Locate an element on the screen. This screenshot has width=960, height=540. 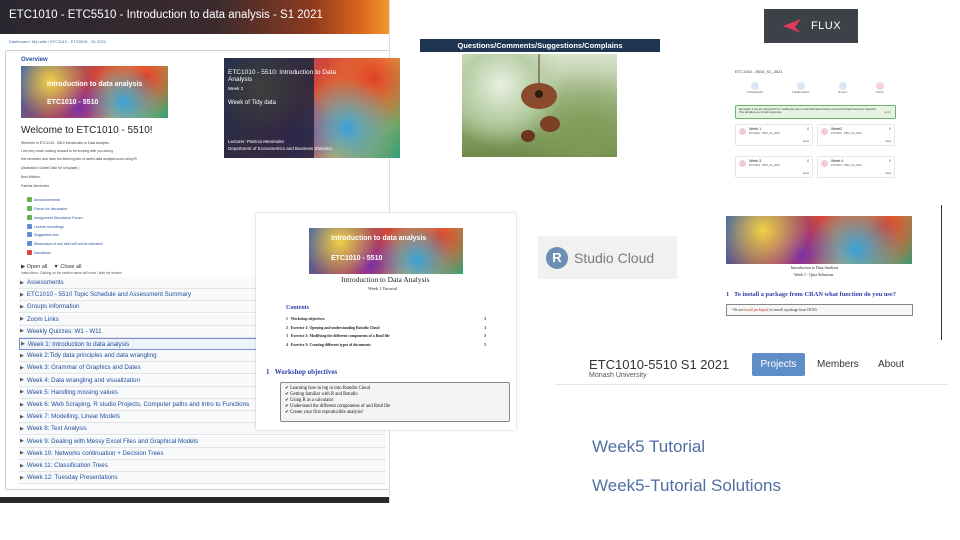
resource-announcements: Announcements is located at coordinates (43, 199).